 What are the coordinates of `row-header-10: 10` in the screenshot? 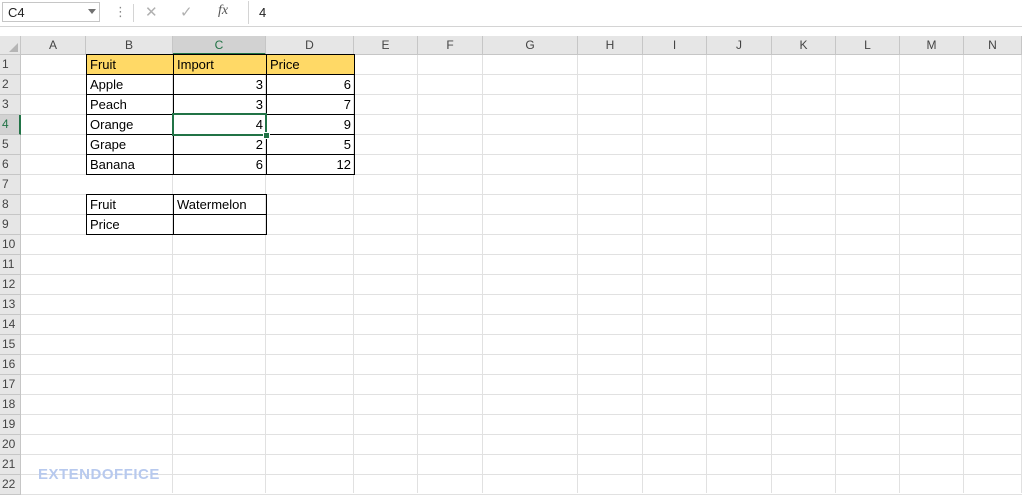 It's located at (10, 245).